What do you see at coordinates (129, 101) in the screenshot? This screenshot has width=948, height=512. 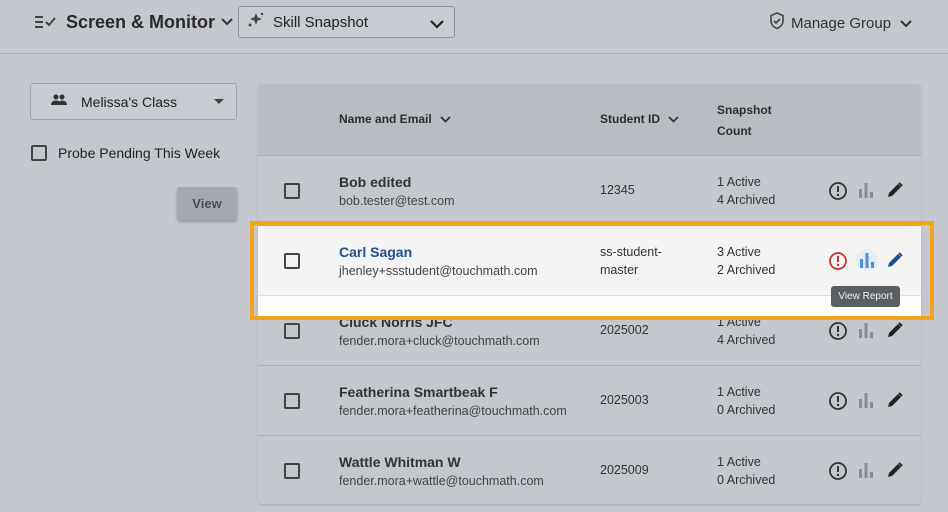 I see `class-select-value: Melissa's Class` at bounding box center [129, 101].